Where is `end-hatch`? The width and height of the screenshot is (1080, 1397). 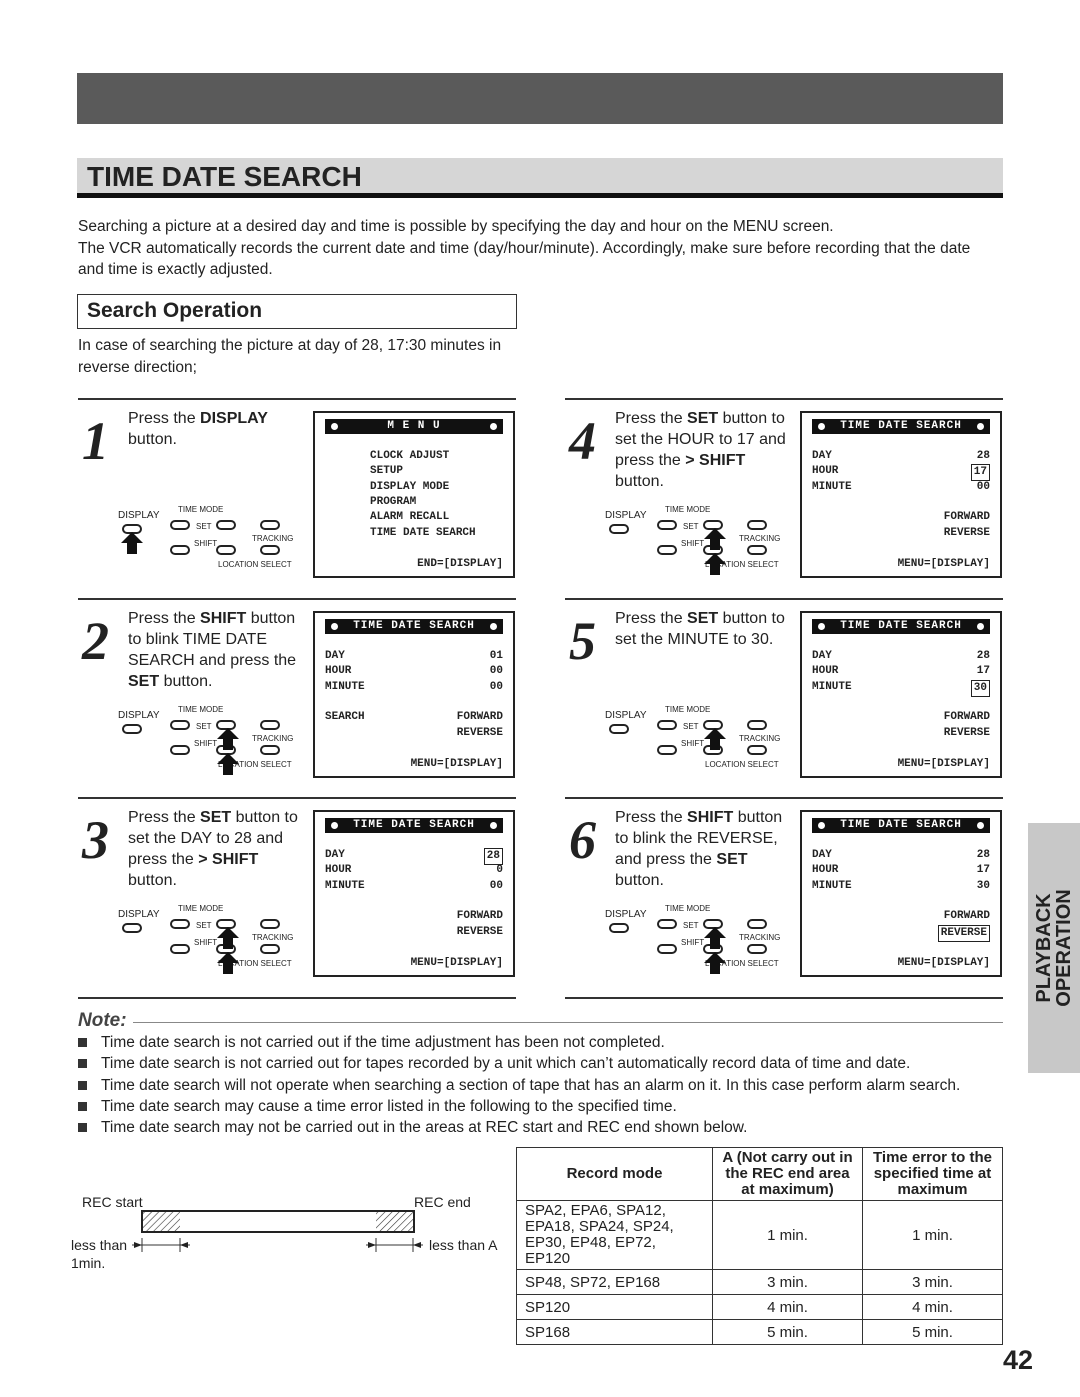
end-hatch is located at coordinates (394, 1221).